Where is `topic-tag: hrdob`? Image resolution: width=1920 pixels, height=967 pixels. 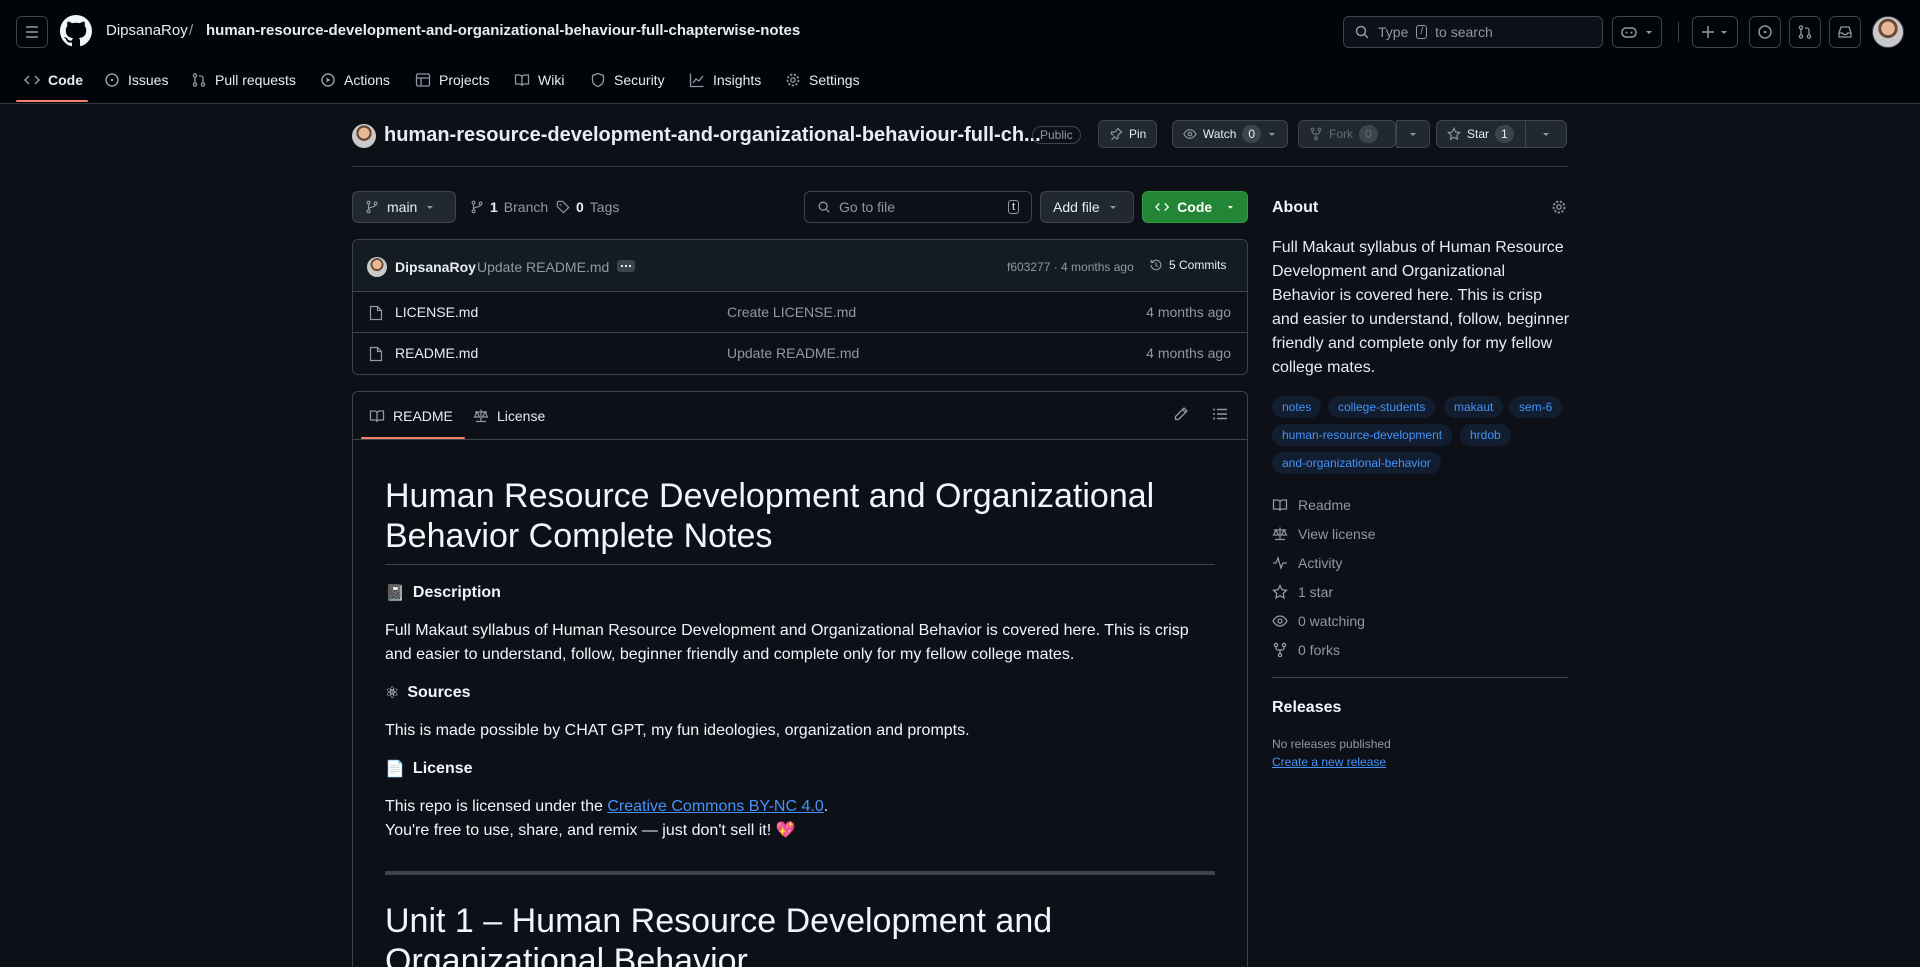
topic-tag: hrdob is located at coordinates (1485, 435).